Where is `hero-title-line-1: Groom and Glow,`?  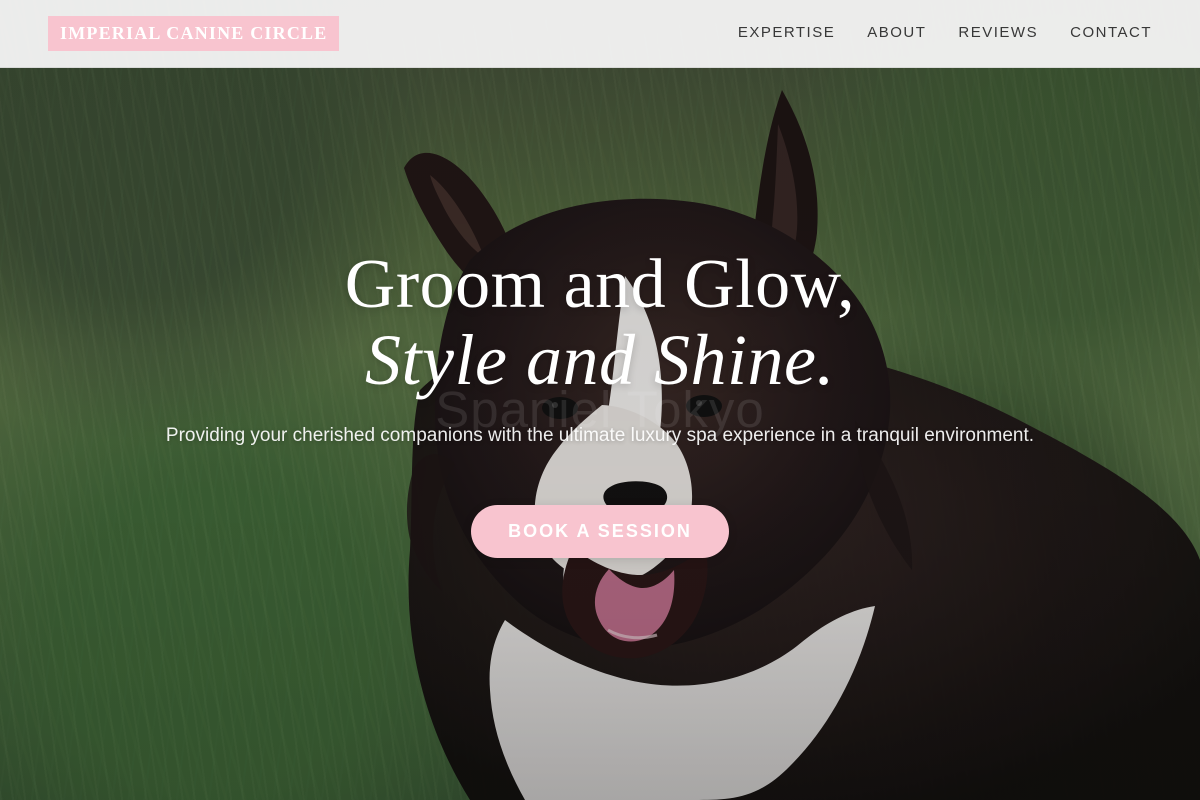
hero-title-line-1: Groom and Glow, is located at coordinates (600, 284).